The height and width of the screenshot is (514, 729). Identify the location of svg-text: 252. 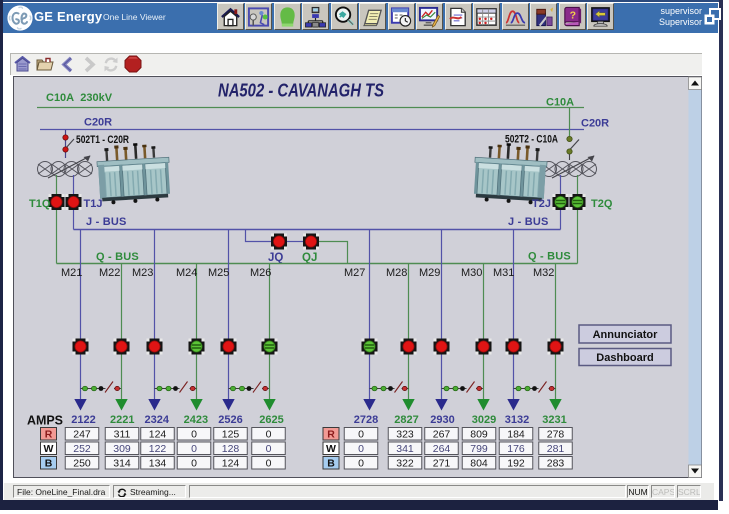
(82, 449).